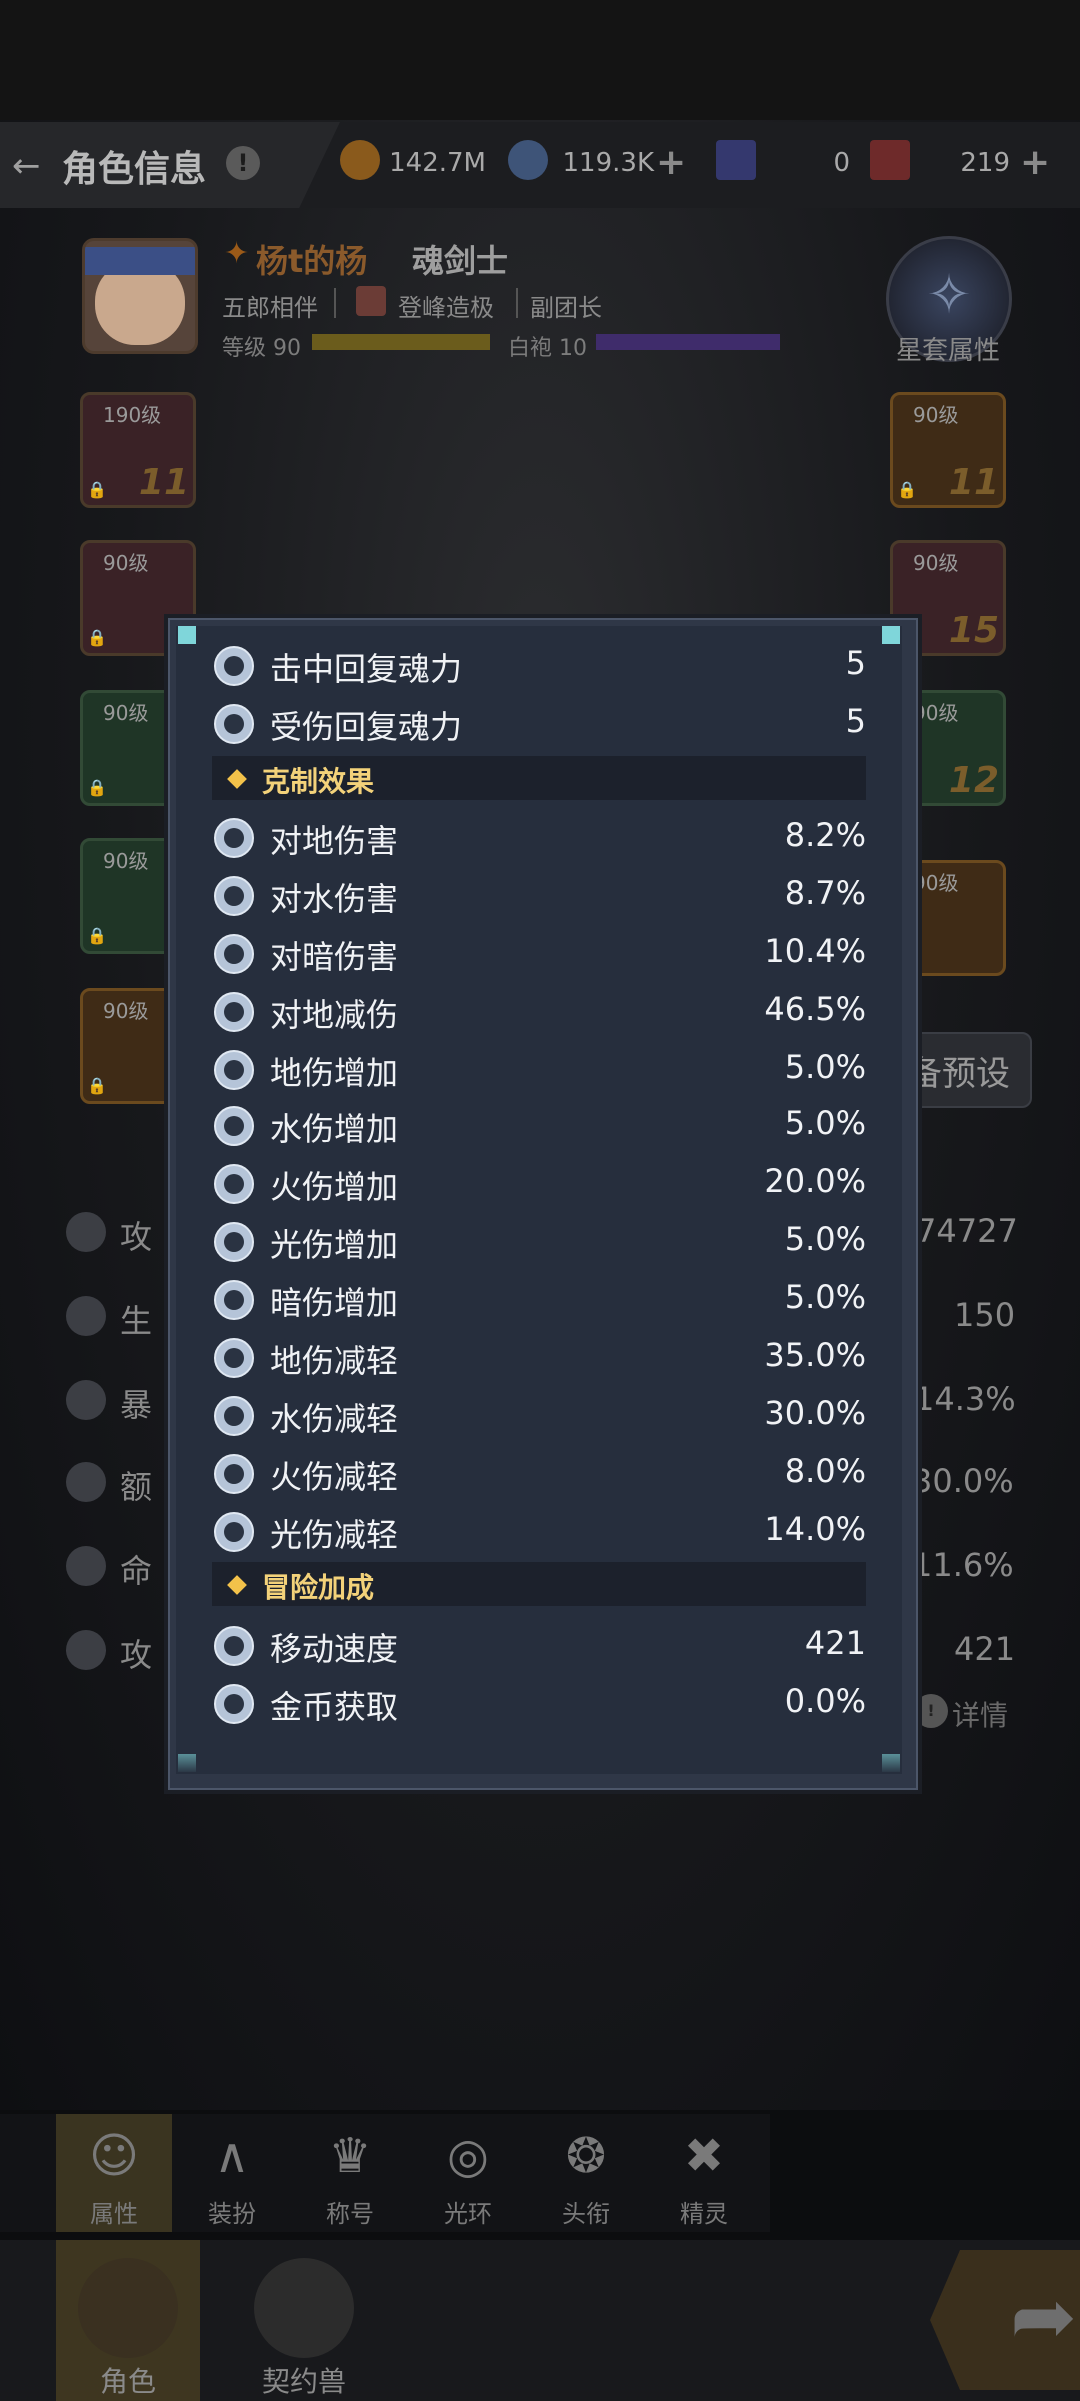 Image resolution: width=1080 pixels, height=2401 pixels. What do you see at coordinates (1035, 162) in the screenshot?
I see `red-ticket-plus-button: +` at bounding box center [1035, 162].